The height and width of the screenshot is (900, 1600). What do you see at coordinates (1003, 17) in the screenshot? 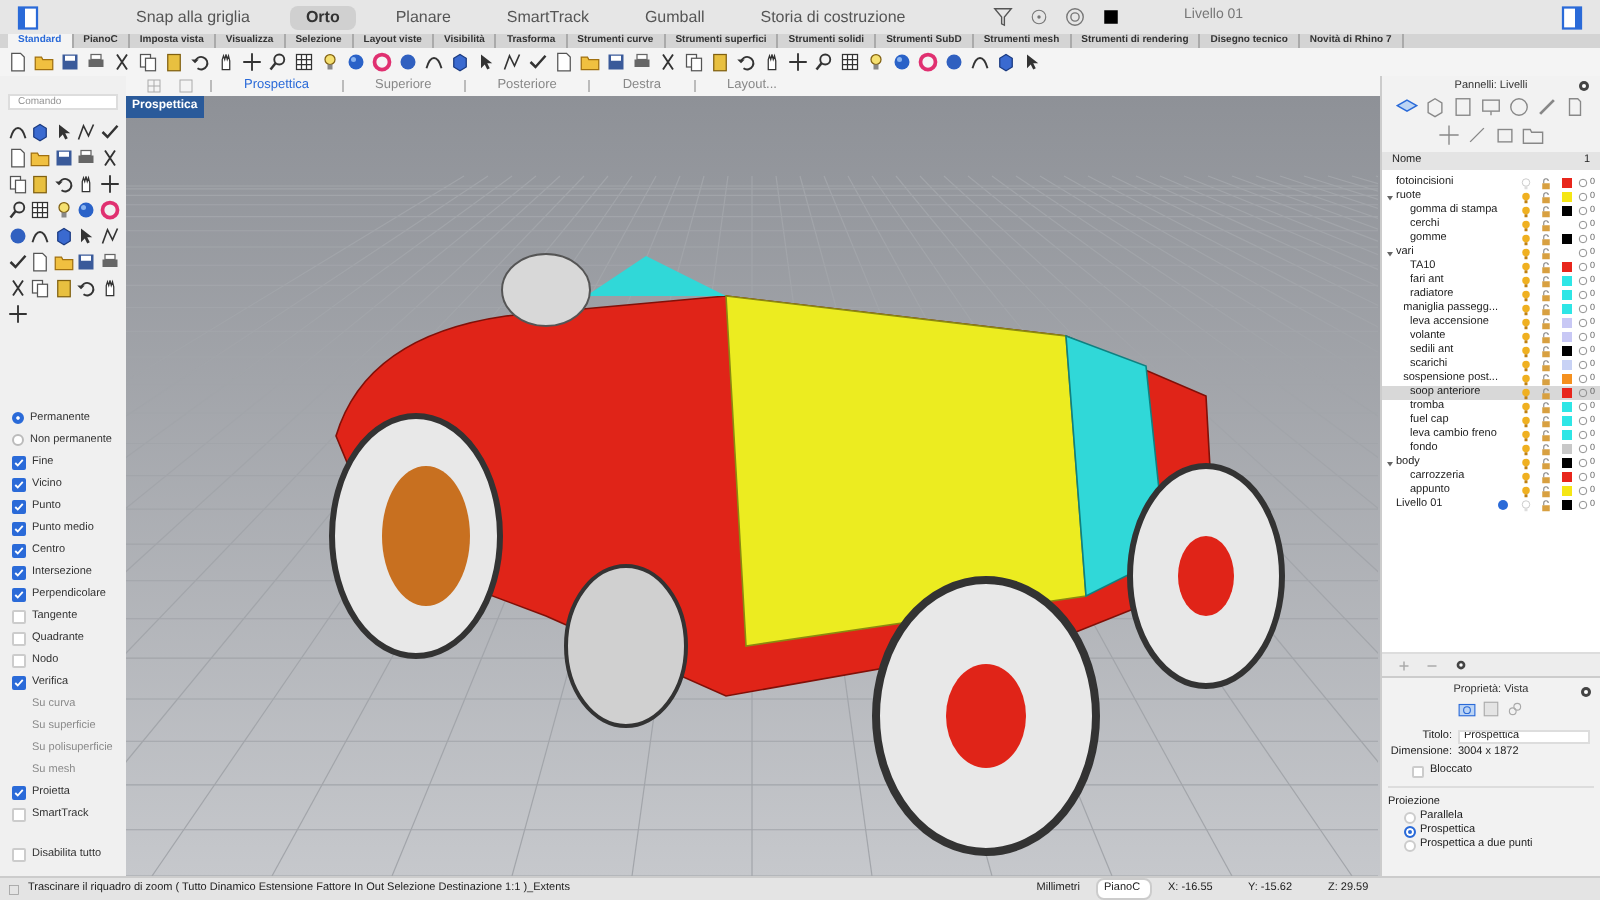
I see `filter-icon` at bounding box center [1003, 17].